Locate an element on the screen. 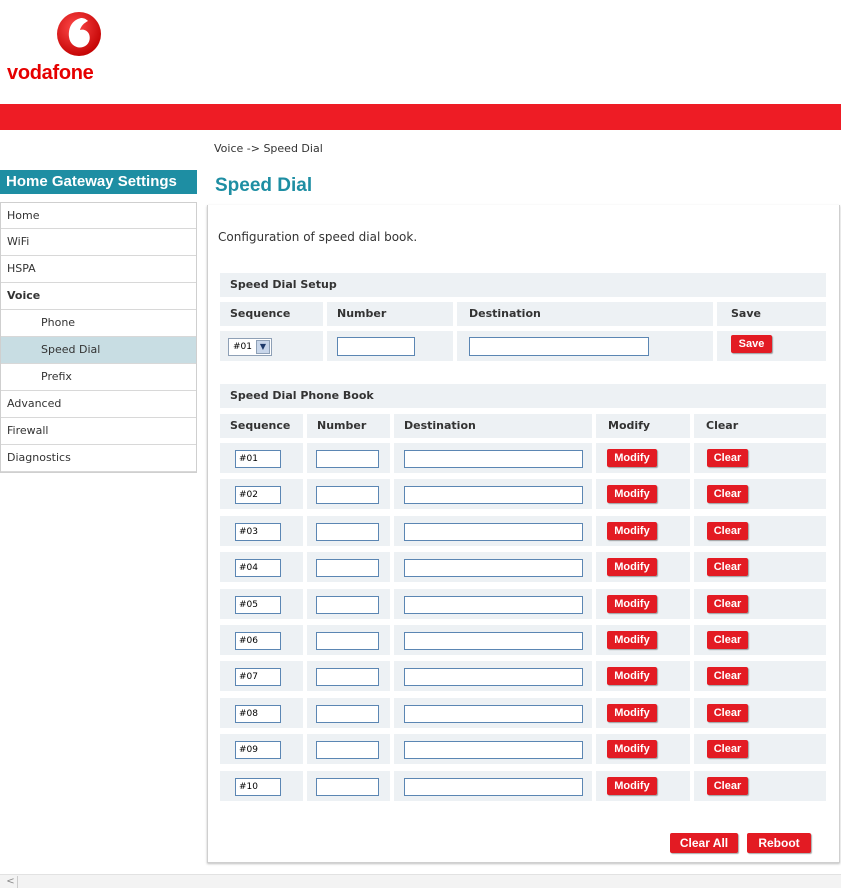 The width and height of the screenshot is (841, 888). sidebar-item-voice: Voice is located at coordinates (98, 296).